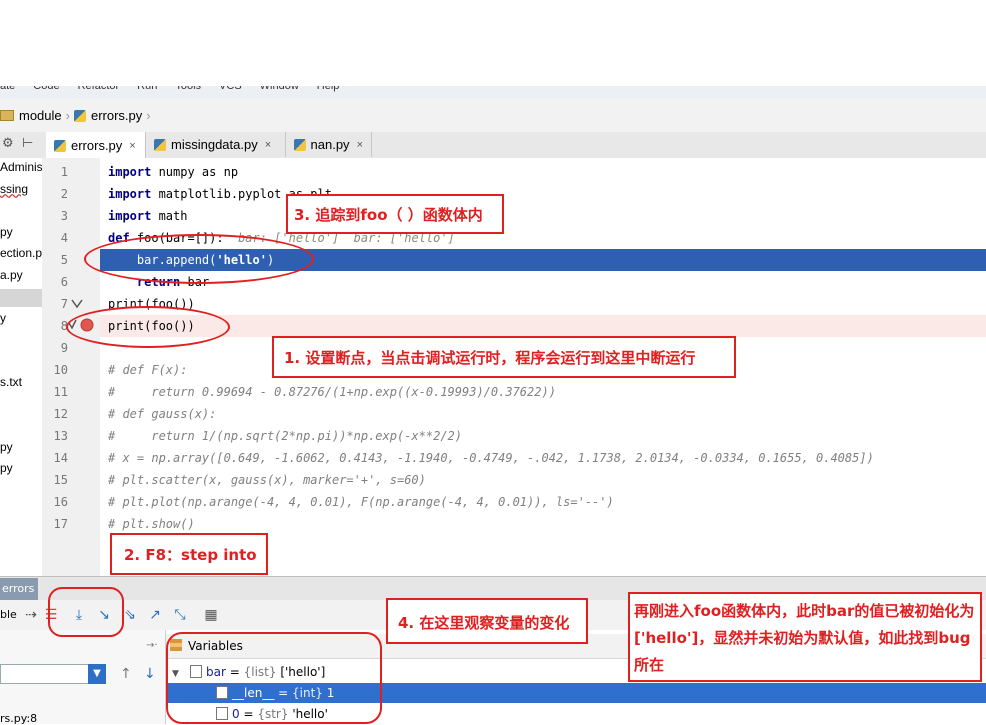  What do you see at coordinates (21, 367) in the screenshot?
I see `project-tree: Administ ssing py ection.p a.py y s.txt py py` at bounding box center [21, 367].